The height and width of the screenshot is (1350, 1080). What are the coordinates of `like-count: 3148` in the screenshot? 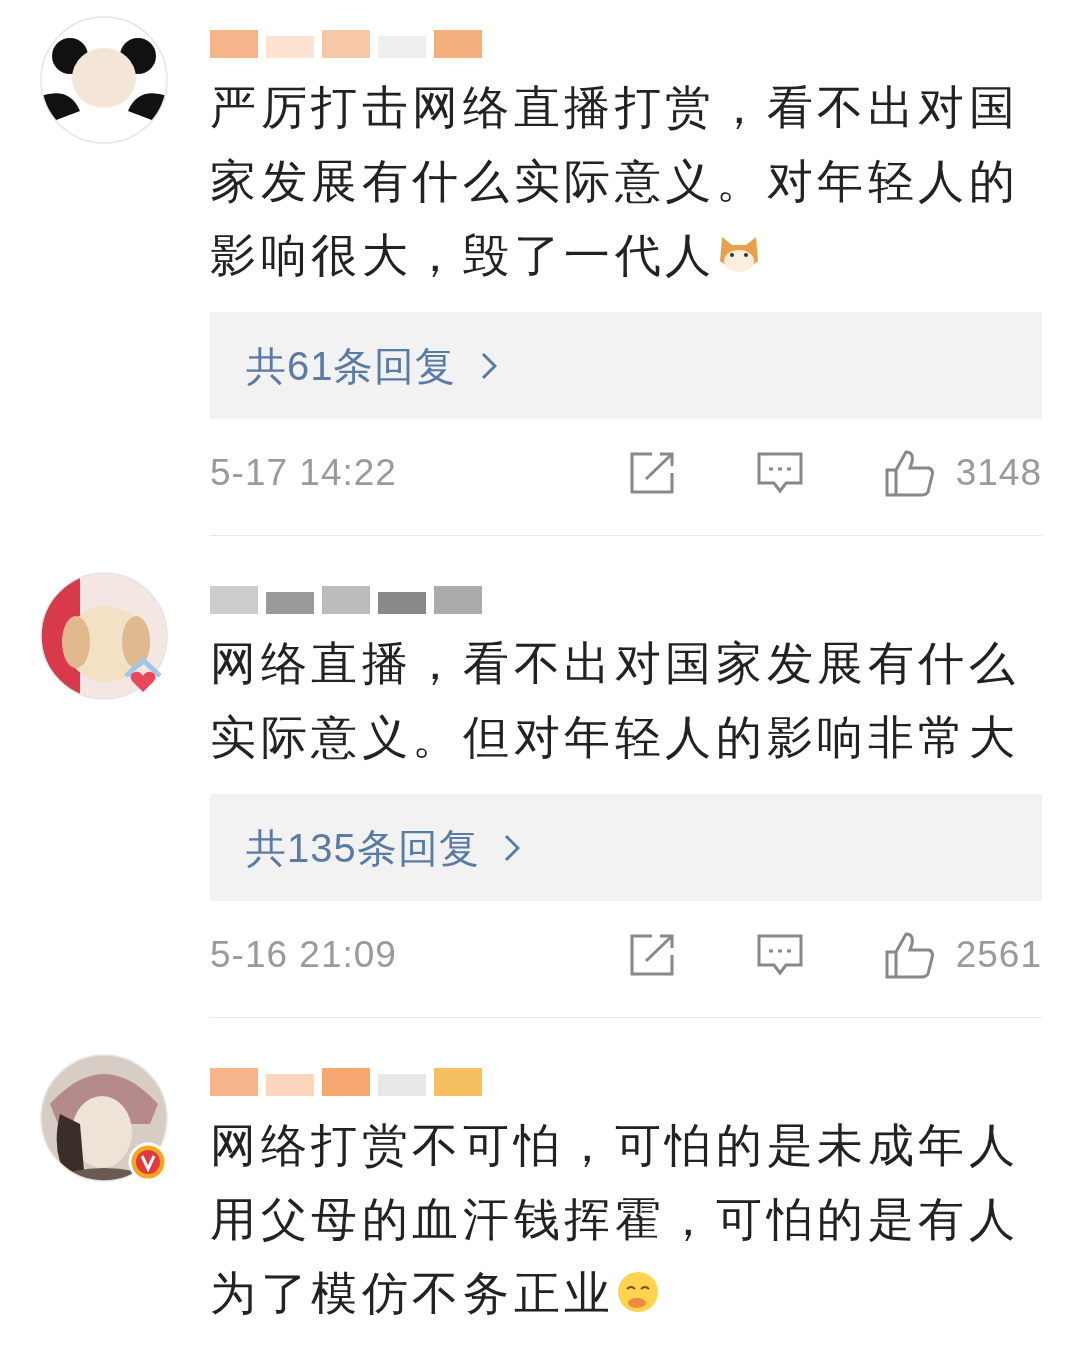 It's located at (998, 473).